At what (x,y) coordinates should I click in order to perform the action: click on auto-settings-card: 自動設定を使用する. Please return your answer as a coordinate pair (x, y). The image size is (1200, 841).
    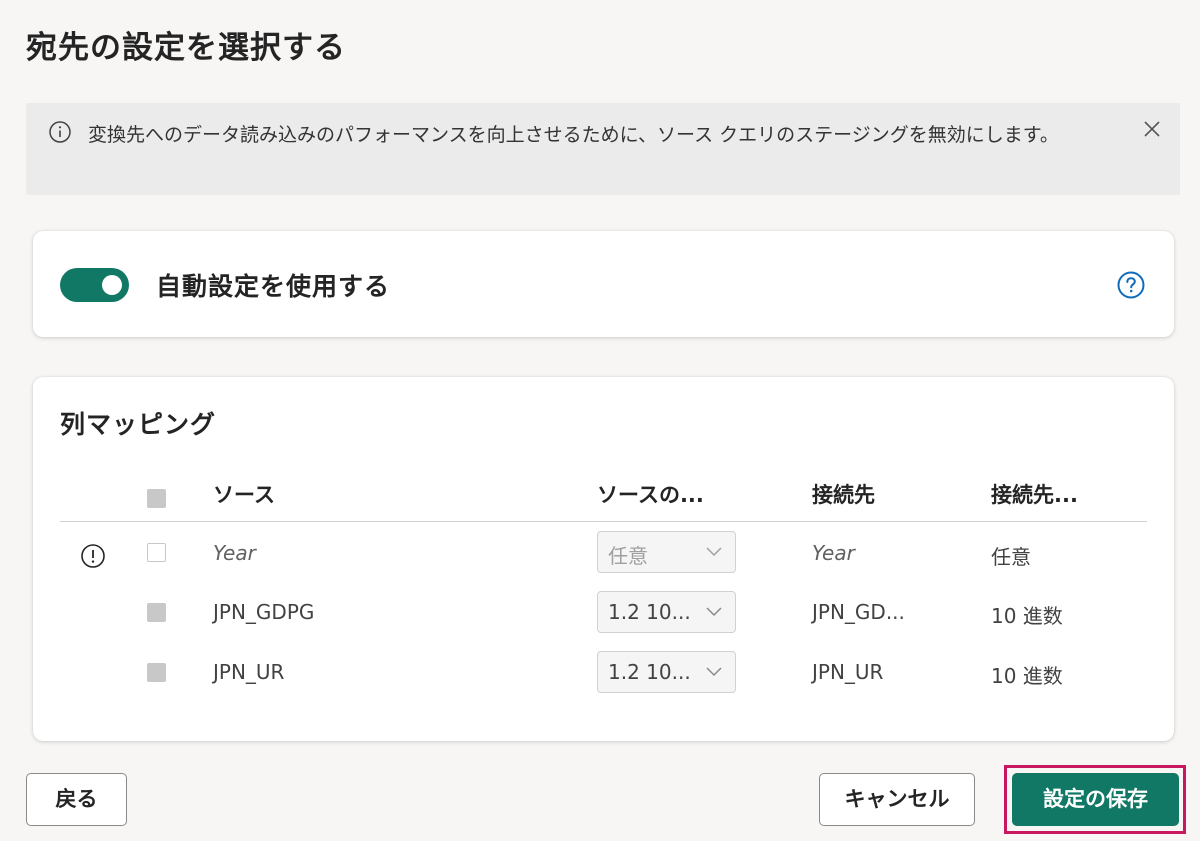
    Looking at the image, I should click on (603, 284).